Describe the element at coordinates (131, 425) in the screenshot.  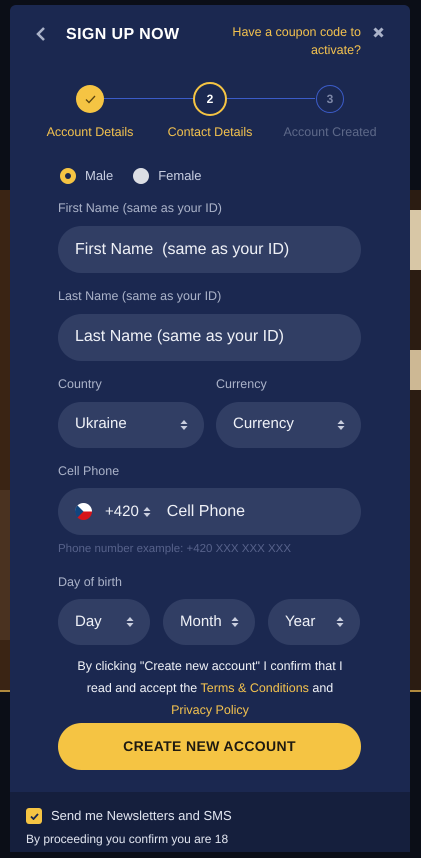
I see `dropdown-select: Ukraine` at that location.